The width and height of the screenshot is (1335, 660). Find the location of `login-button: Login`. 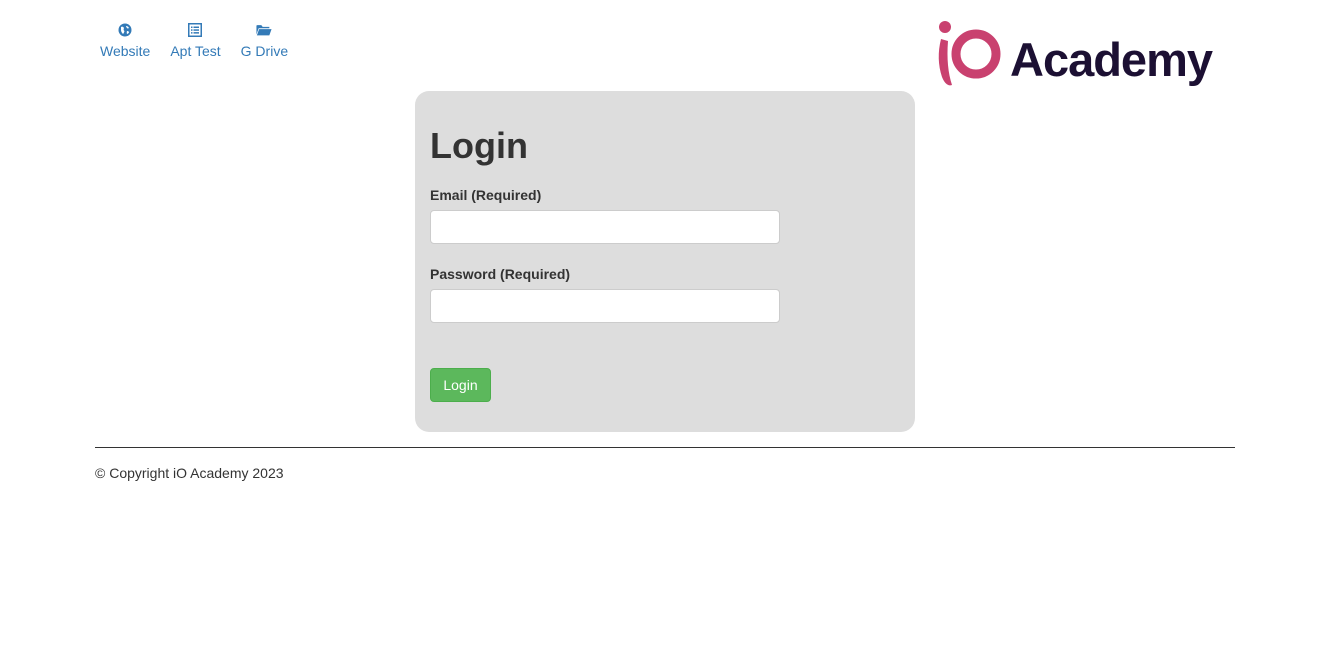

login-button: Login is located at coordinates (460, 385).